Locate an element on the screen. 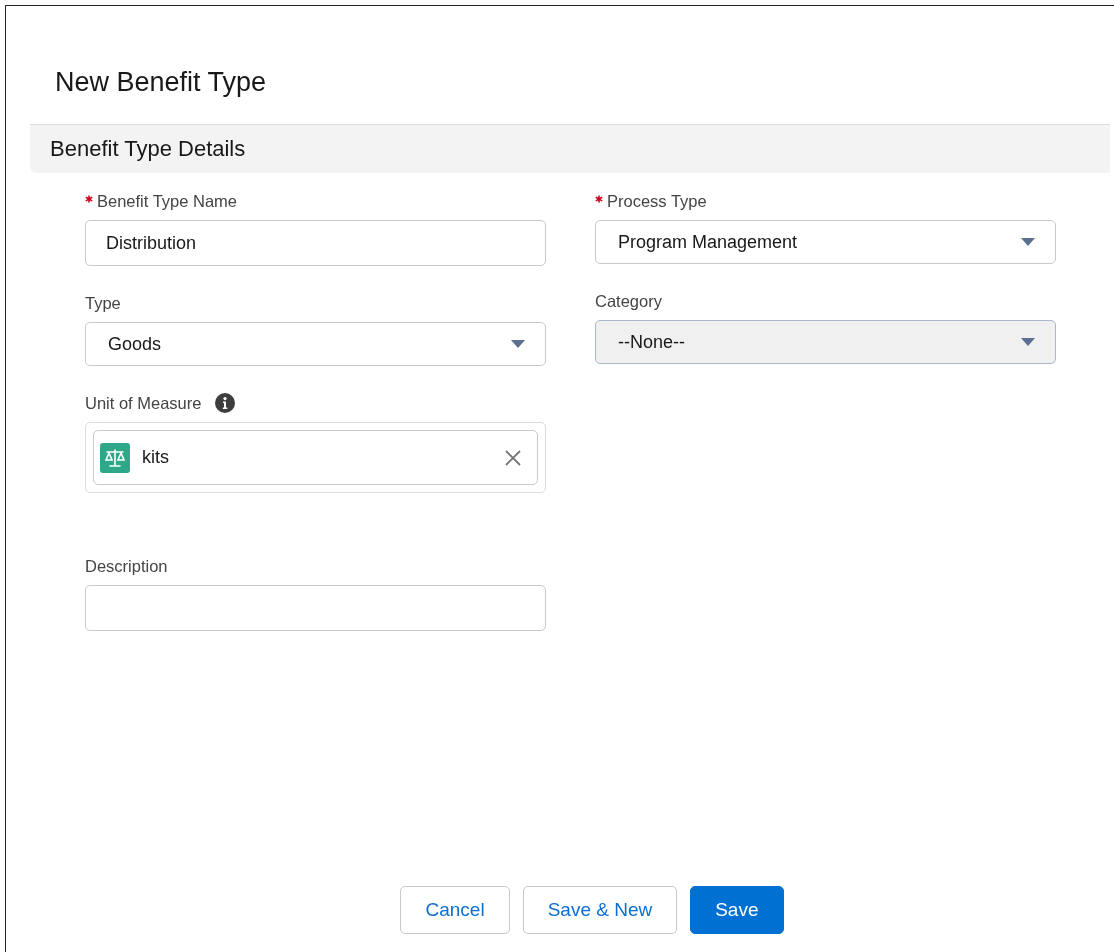 This screenshot has height=952, width=1114. modal-title: New Benefit Type is located at coordinates (161, 83).